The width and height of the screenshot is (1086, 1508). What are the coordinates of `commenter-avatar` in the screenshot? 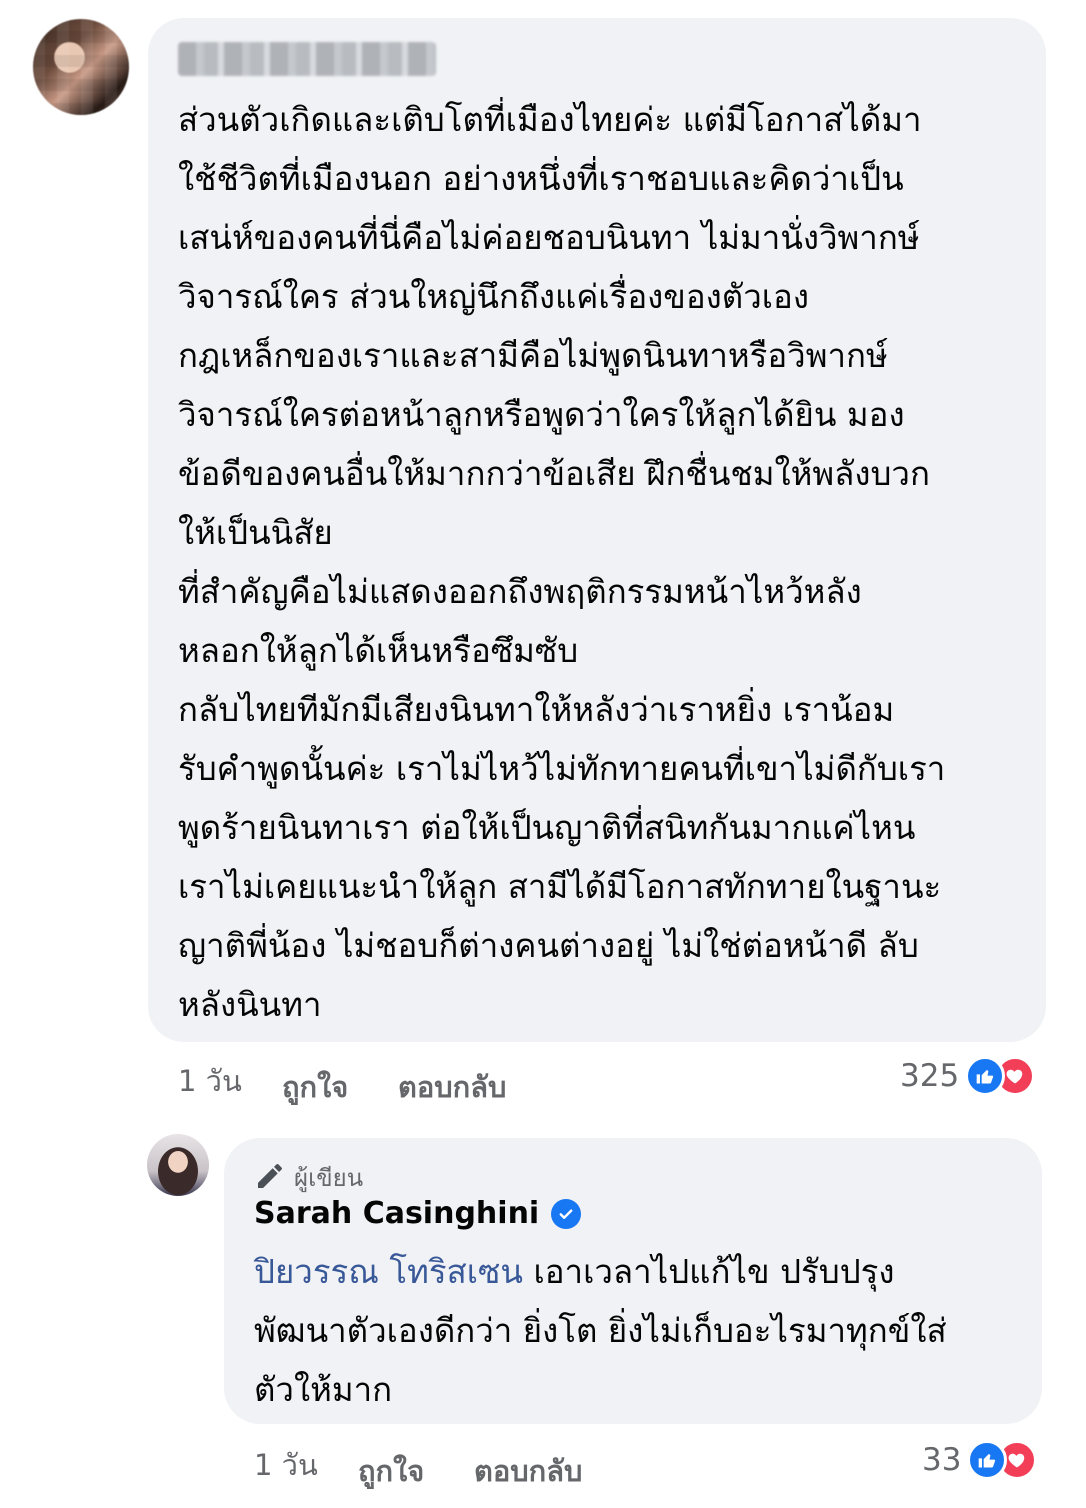 It's located at (81, 67).